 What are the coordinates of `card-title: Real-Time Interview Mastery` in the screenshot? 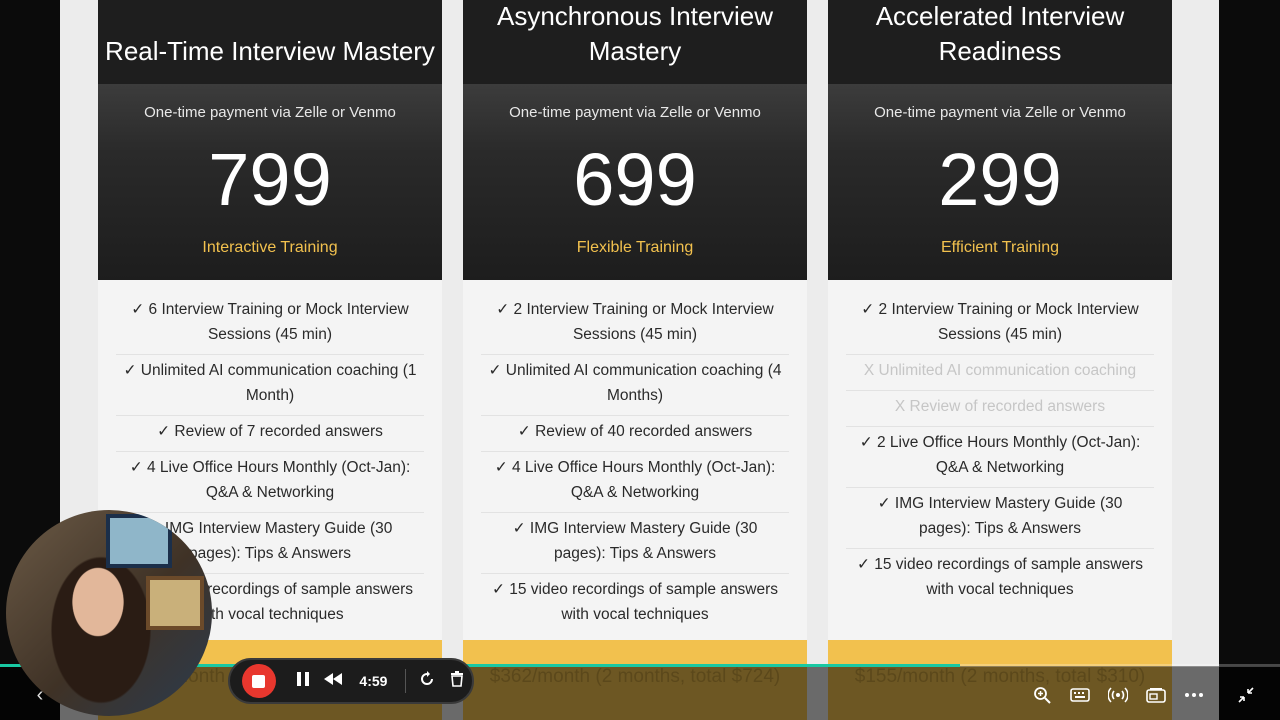 It's located at (270, 42).